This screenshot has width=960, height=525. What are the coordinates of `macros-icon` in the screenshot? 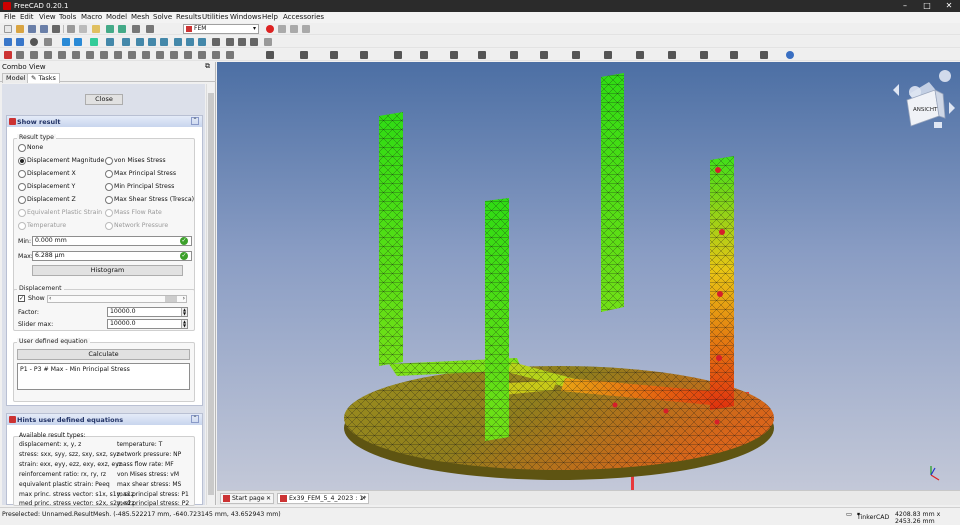 It's located at (294, 29).